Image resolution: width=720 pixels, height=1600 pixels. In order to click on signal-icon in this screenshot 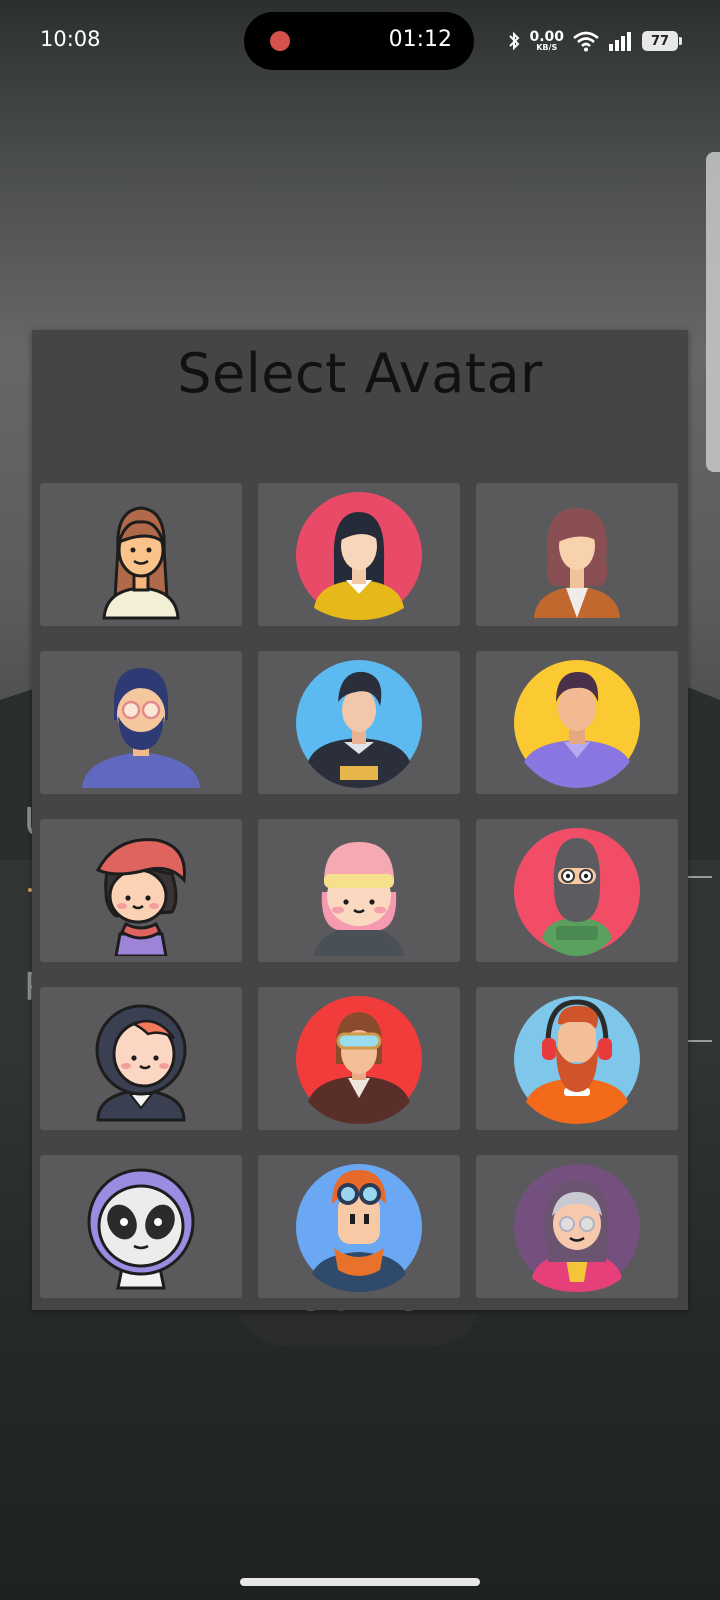, I will do `click(620, 41)`.